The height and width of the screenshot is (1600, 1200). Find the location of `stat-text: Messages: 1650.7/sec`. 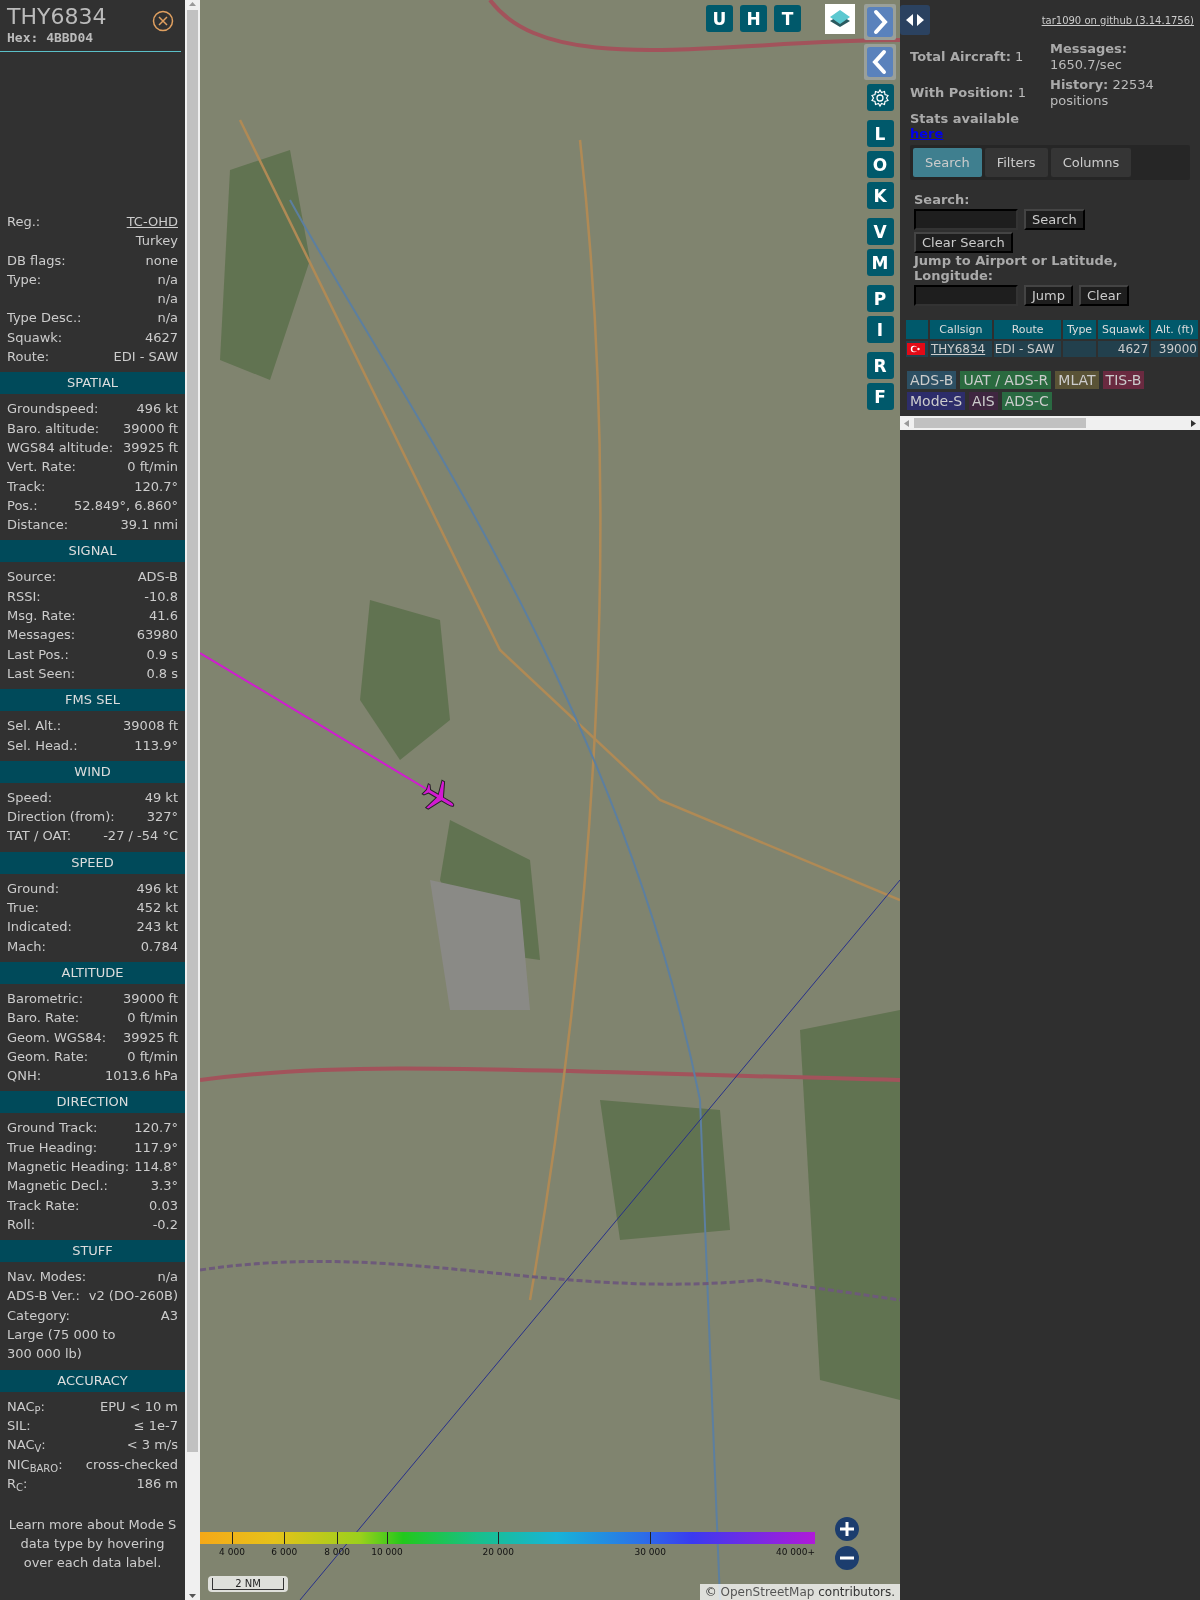

stat-text: Messages: 1650.7/sec is located at coordinates (1089, 57).